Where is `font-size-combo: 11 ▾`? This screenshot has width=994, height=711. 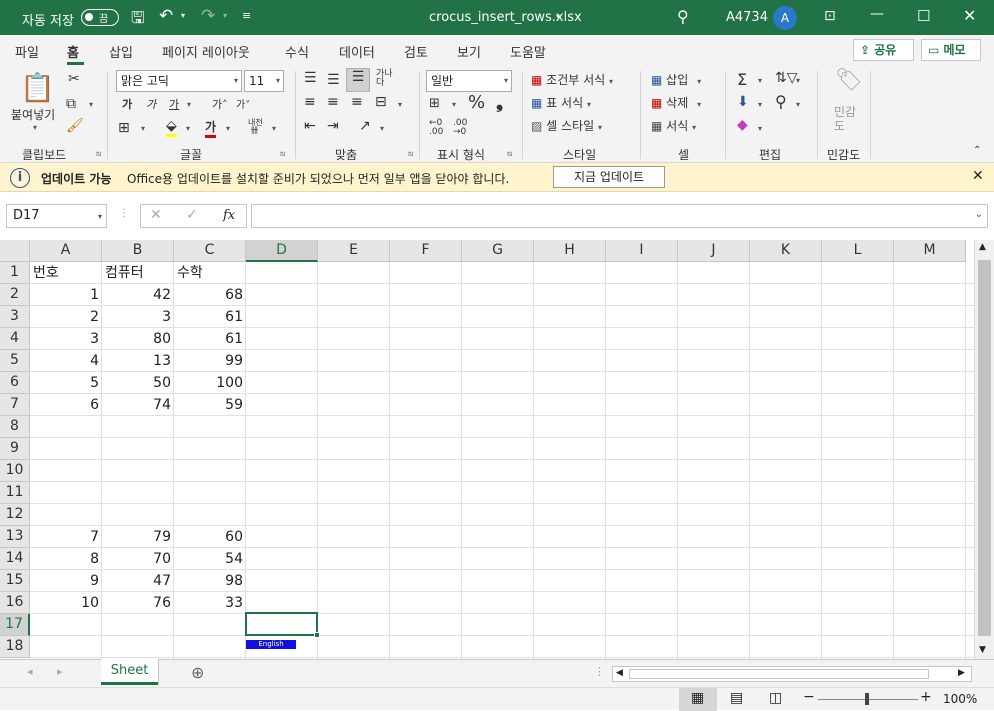
font-size-combo: 11 ▾ is located at coordinates (264, 81).